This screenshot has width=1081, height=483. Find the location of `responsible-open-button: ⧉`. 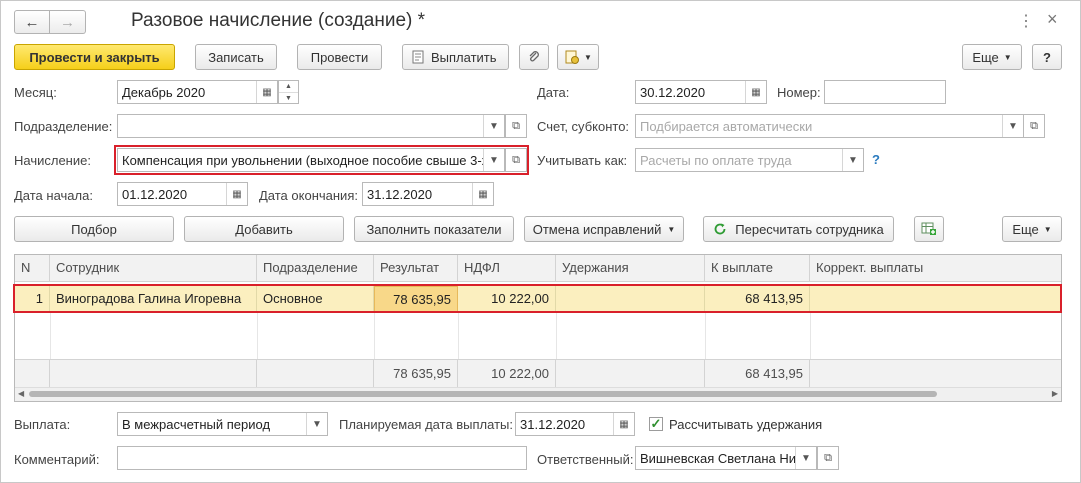

responsible-open-button: ⧉ is located at coordinates (828, 458).